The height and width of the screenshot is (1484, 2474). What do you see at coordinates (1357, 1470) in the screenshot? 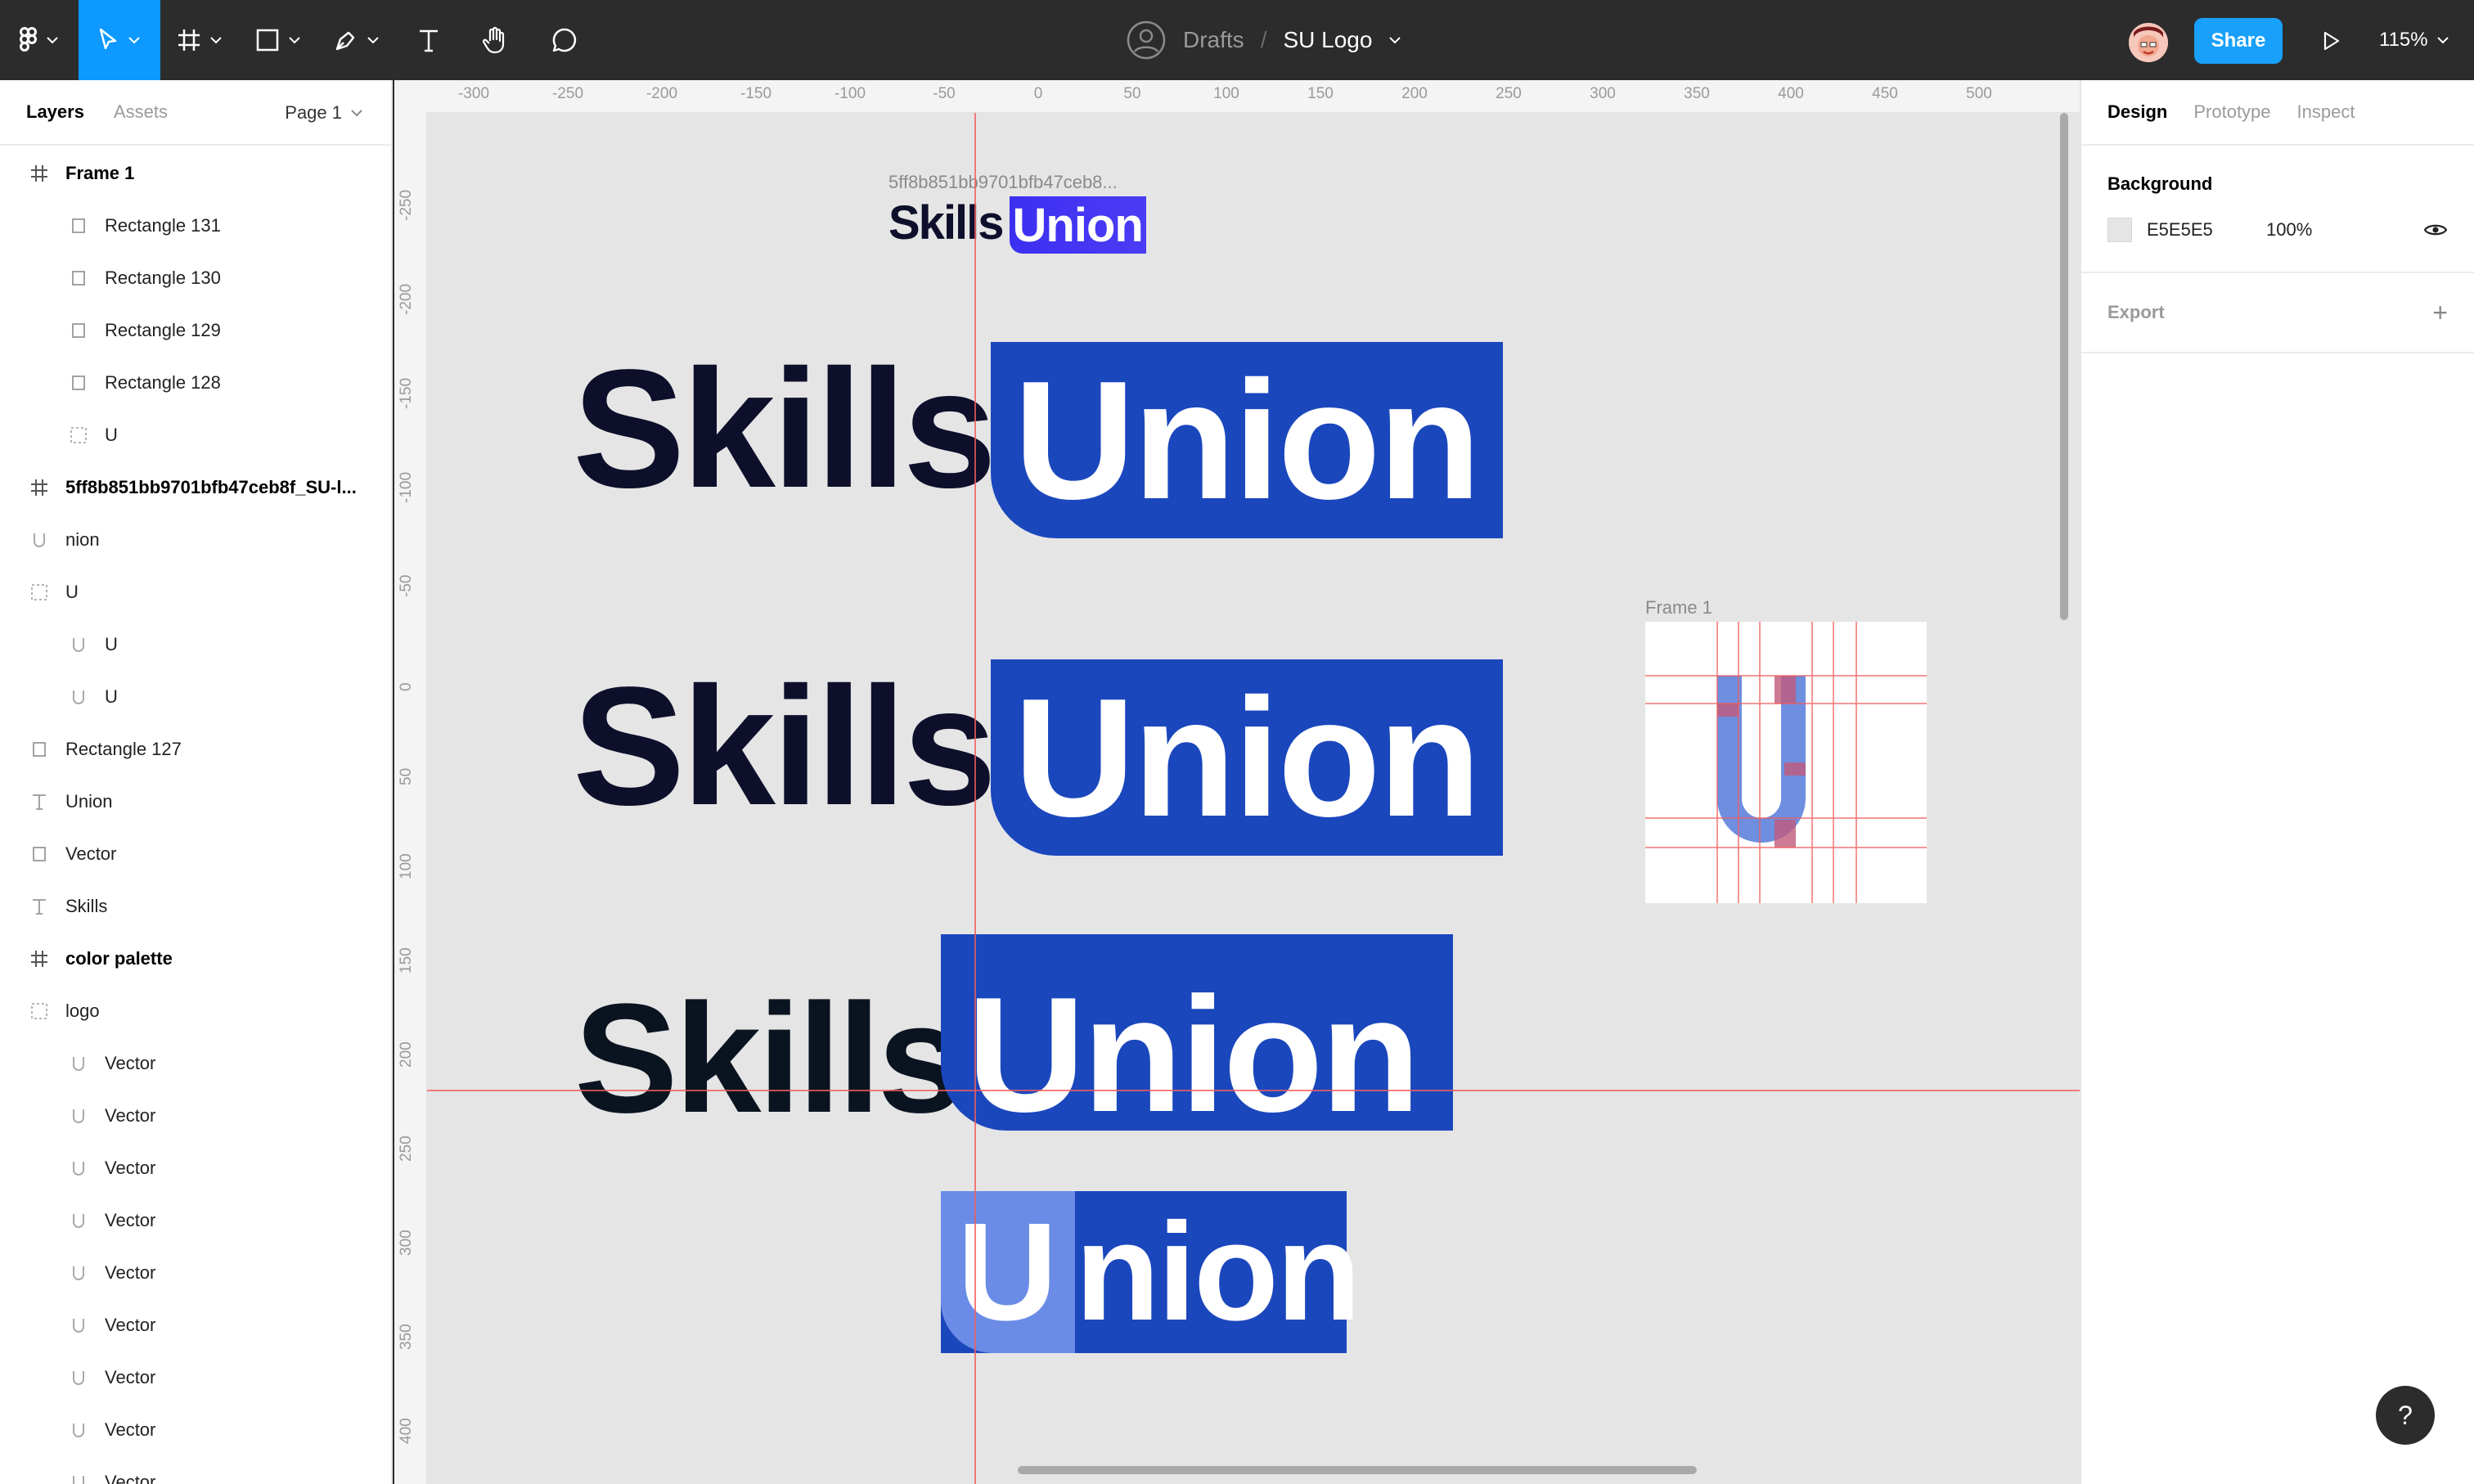
I see `horizontal-scrollbar` at bounding box center [1357, 1470].